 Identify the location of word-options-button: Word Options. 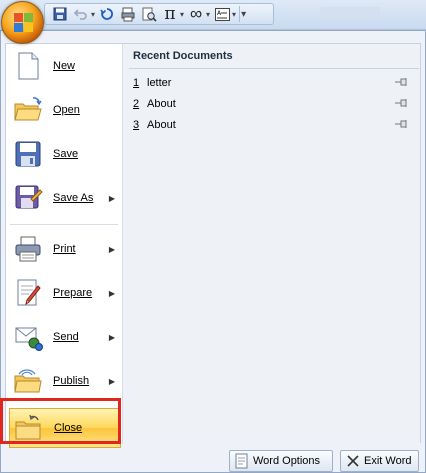
(281, 461).